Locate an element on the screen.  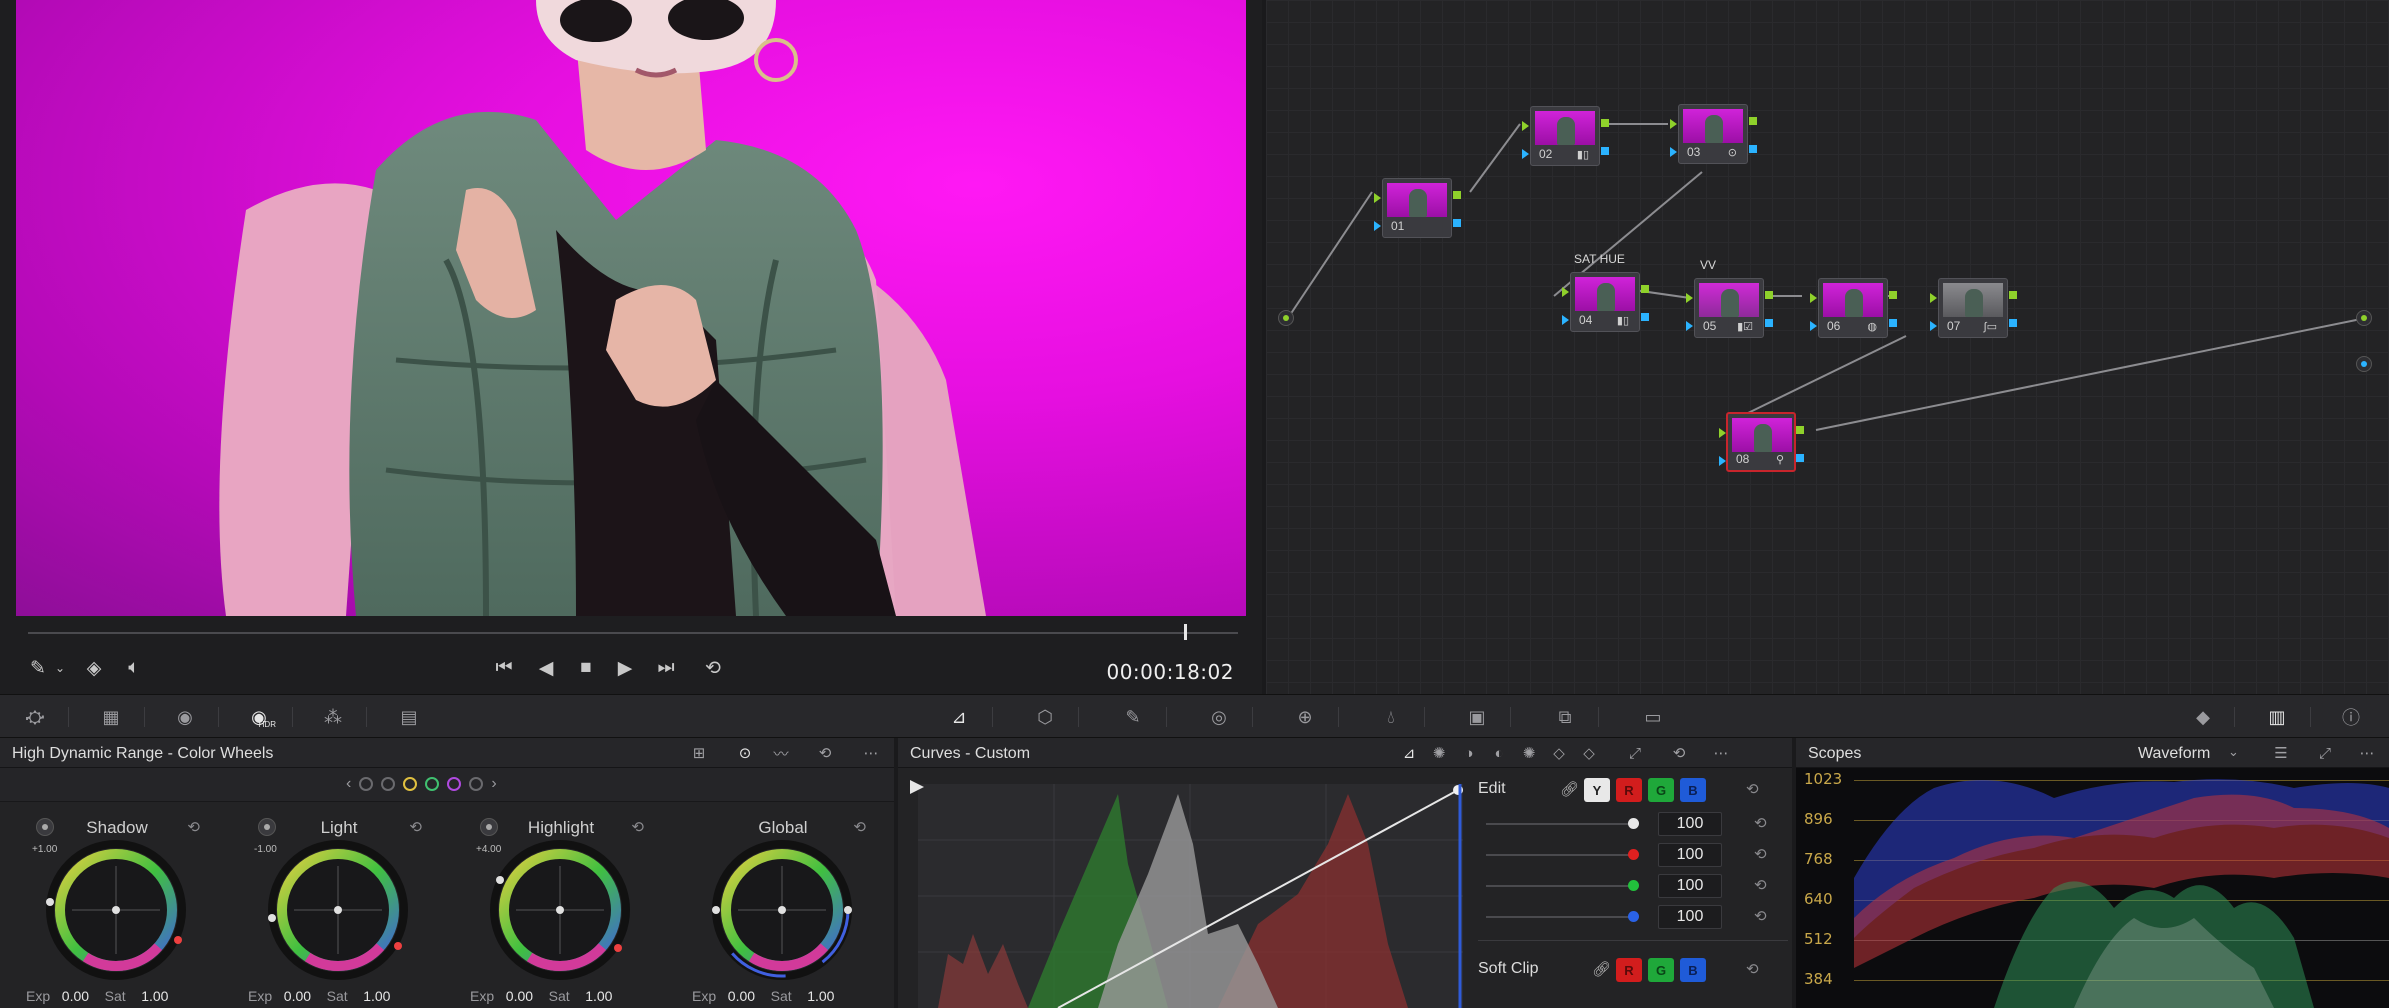
qualifier-icon: ✎ is located at coordinates (1133, 717).